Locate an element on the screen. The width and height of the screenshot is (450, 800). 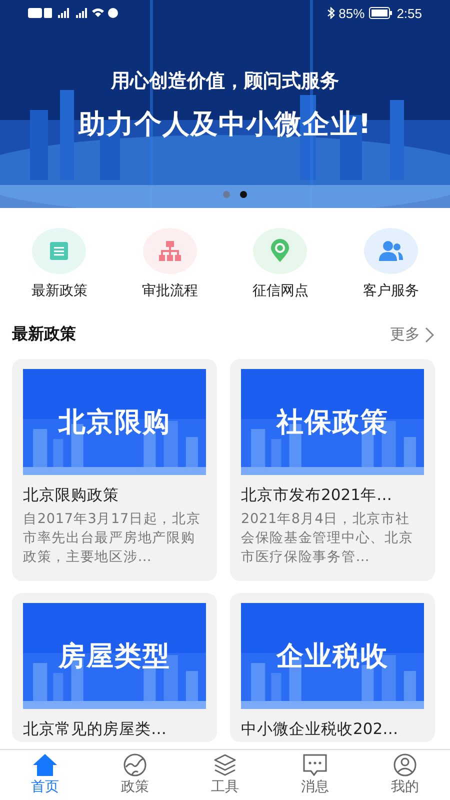
tab: 消息 is located at coordinates (315, 775).